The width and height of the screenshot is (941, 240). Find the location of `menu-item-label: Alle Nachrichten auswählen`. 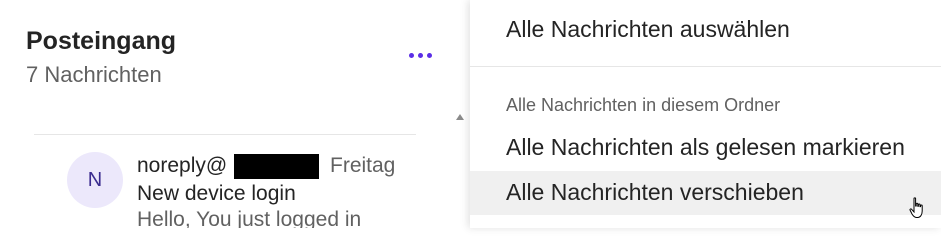

menu-item-label: Alle Nachrichten auswählen is located at coordinates (648, 29).